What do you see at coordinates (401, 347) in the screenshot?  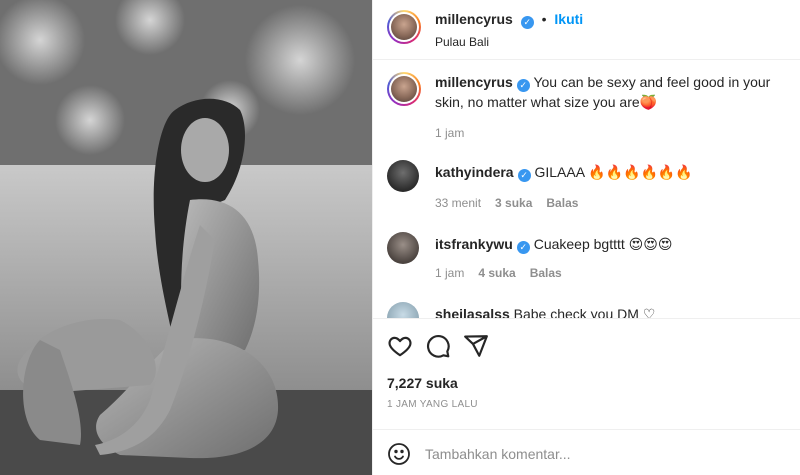 I see `heart-icon` at bounding box center [401, 347].